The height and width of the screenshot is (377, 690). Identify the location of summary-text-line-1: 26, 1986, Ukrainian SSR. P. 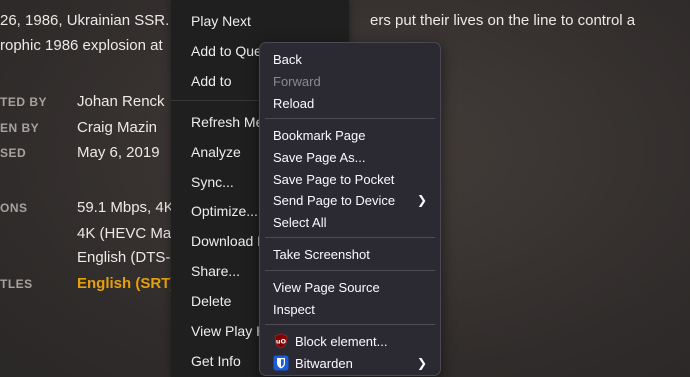
(92, 20).